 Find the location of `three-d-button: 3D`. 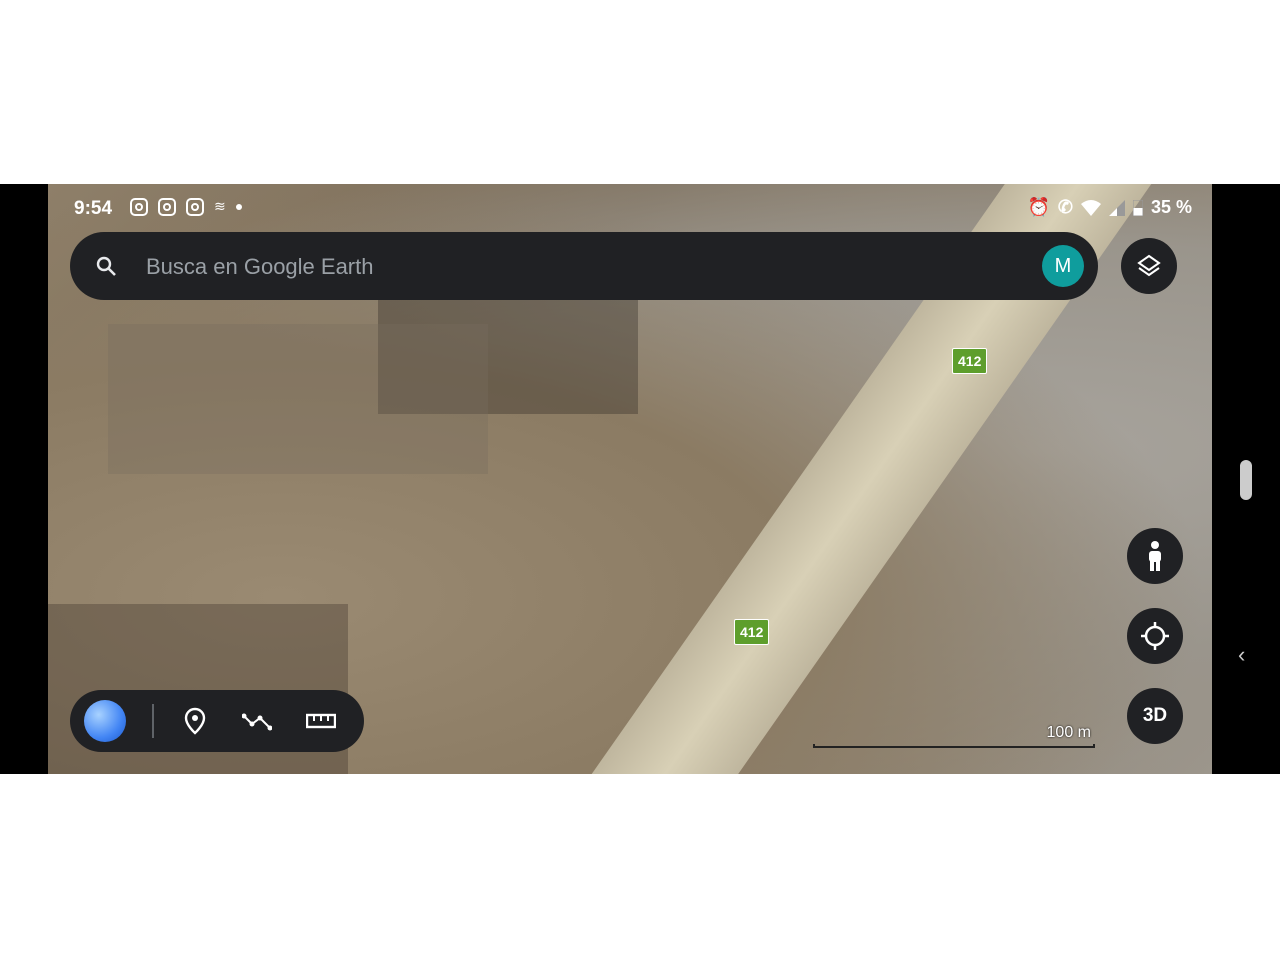

three-d-button: 3D is located at coordinates (1155, 716).